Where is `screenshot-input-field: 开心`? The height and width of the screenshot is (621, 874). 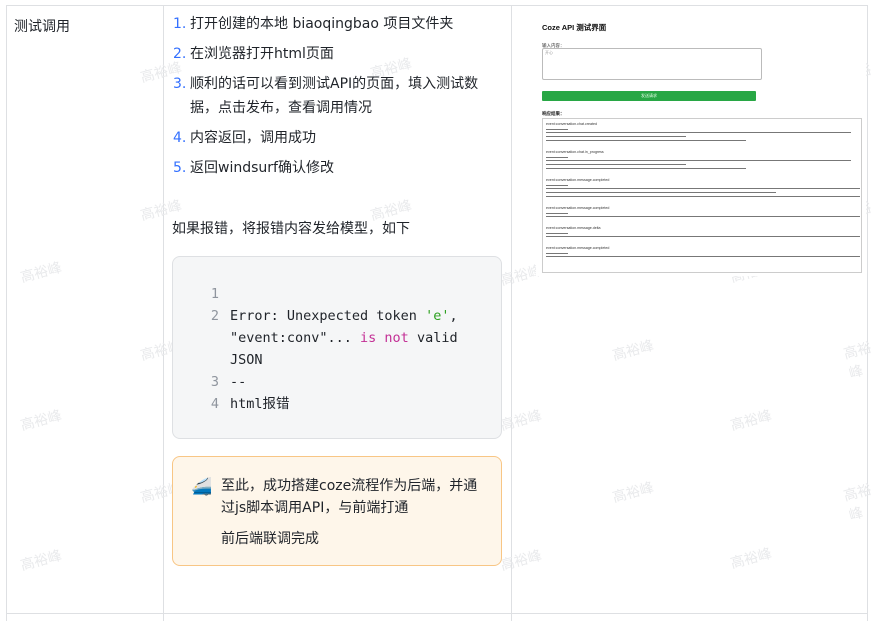 screenshot-input-field: 开心 is located at coordinates (652, 64).